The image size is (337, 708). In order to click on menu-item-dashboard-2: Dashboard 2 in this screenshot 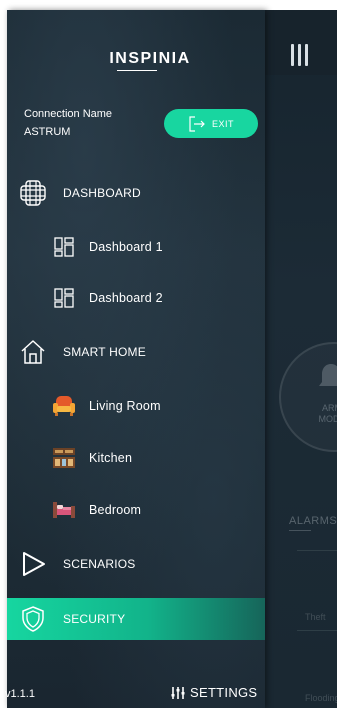, I will do `click(136, 298)`.